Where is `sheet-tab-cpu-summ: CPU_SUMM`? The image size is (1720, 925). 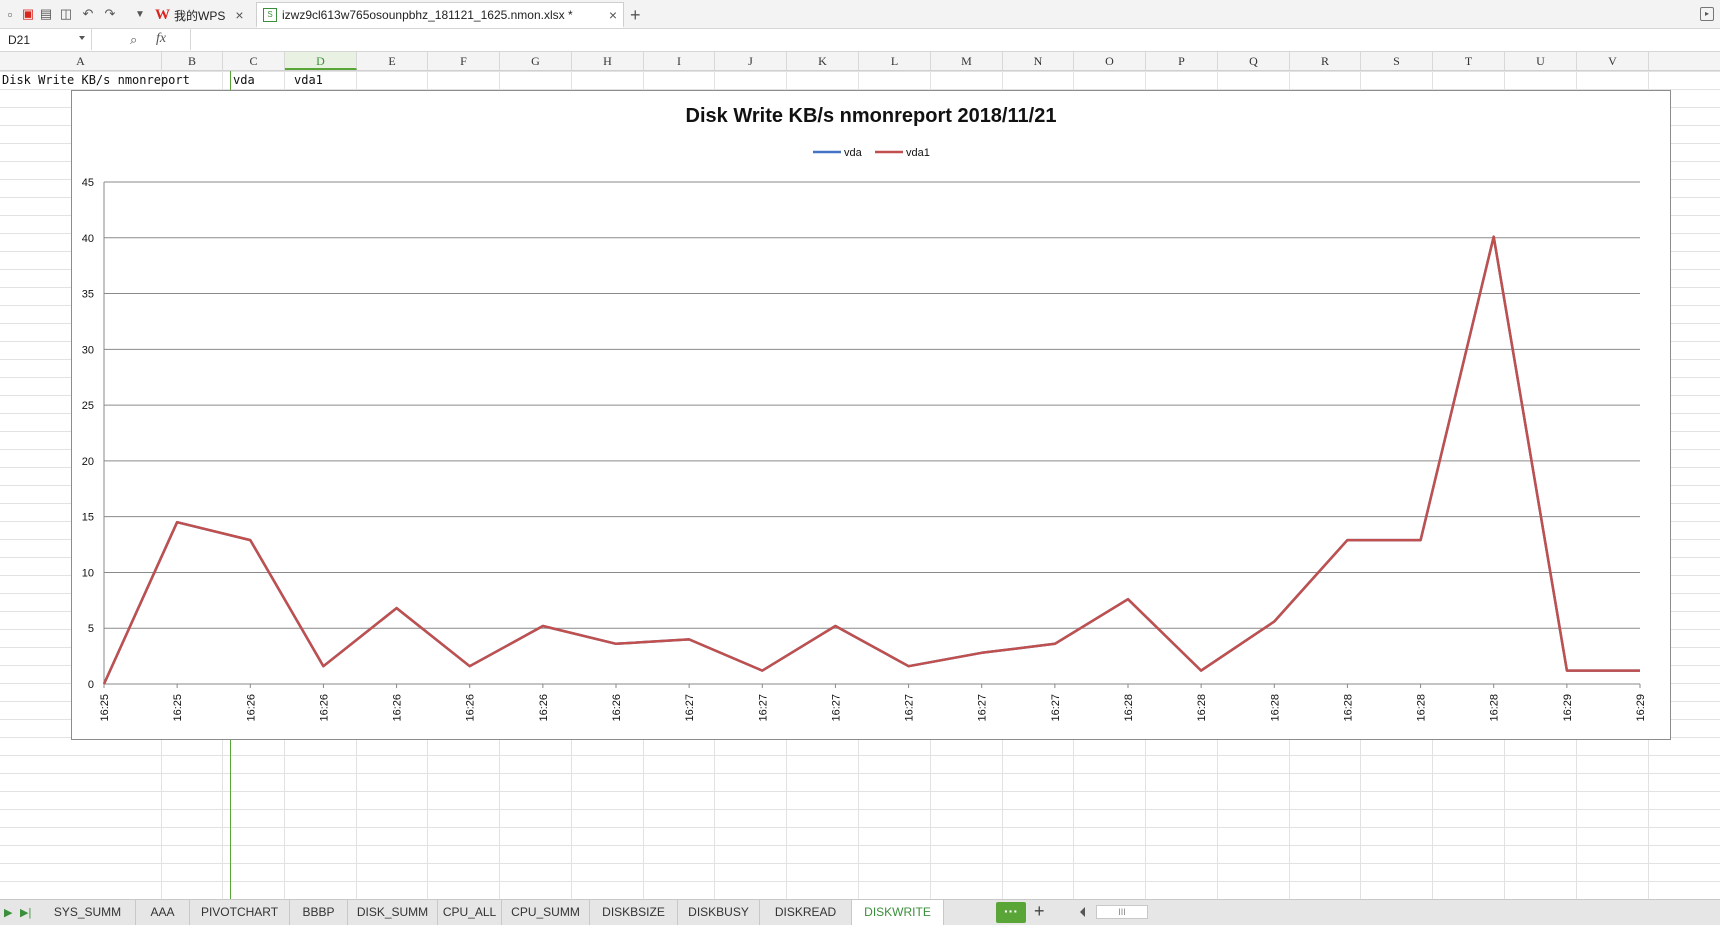
sheet-tab-cpu-summ: CPU_SUMM is located at coordinates (546, 912).